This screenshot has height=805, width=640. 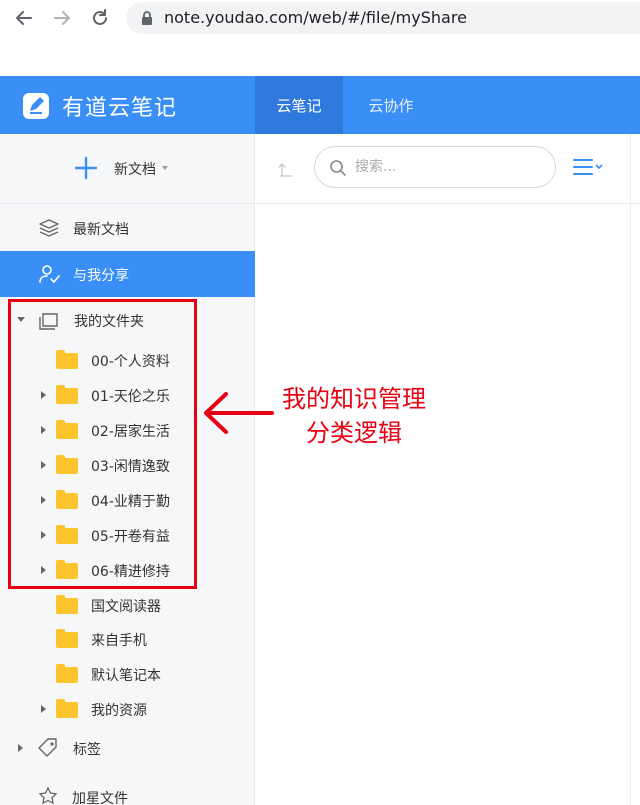 I want to click on arrow-right-icon, so click(x=62, y=18).